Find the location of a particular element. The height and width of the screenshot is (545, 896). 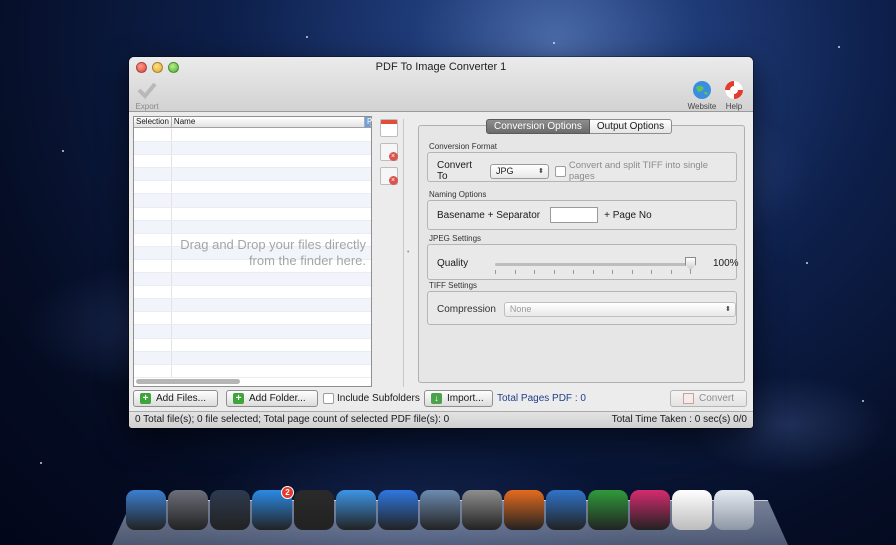

window-title: PDF To Image Converter 1 is located at coordinates (441, 67).